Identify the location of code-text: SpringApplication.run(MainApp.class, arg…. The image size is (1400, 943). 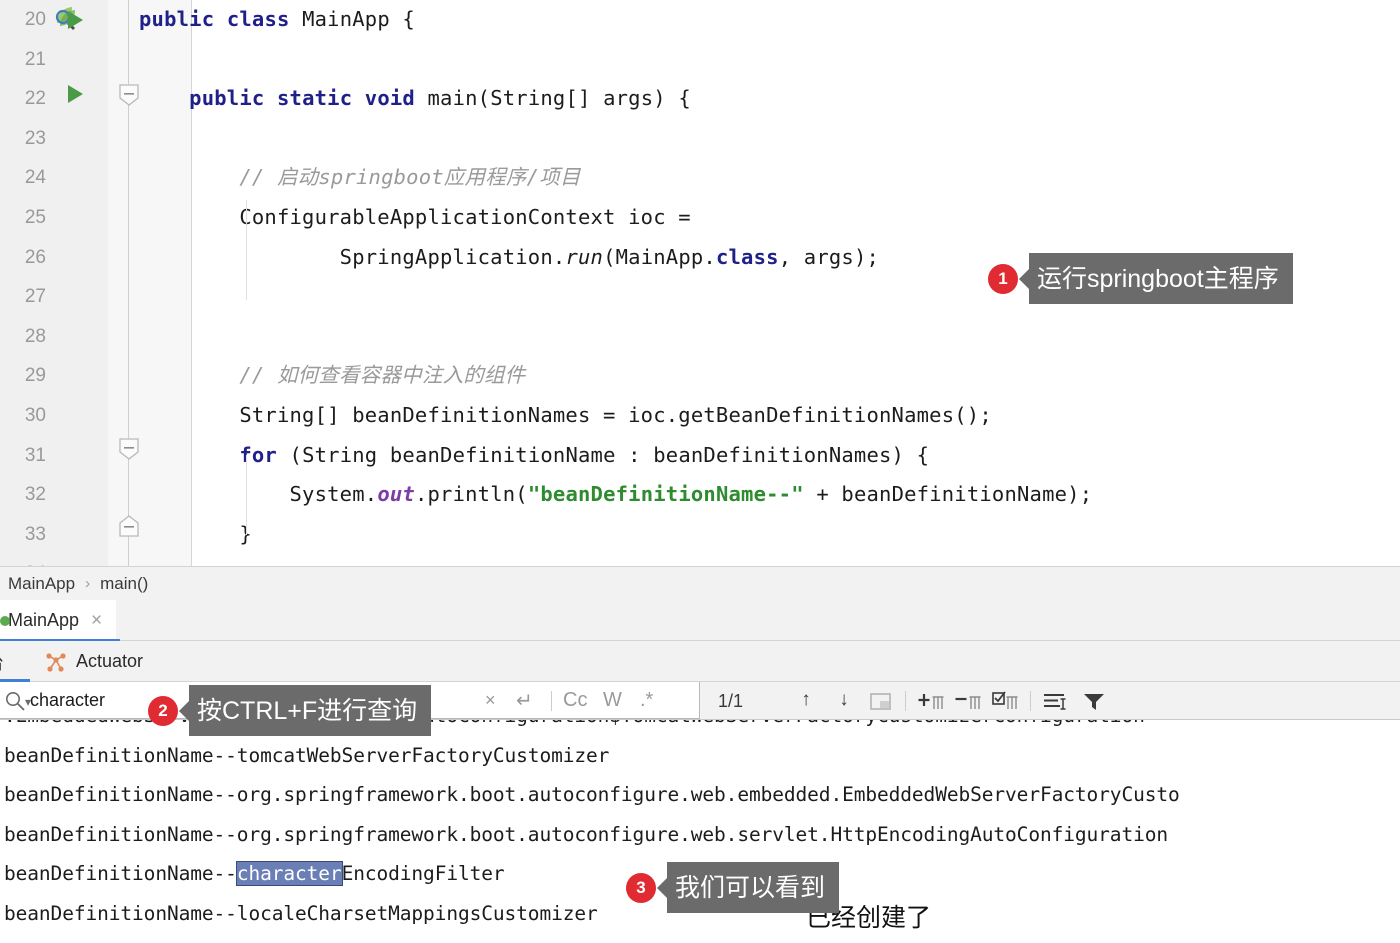
(509, 258).